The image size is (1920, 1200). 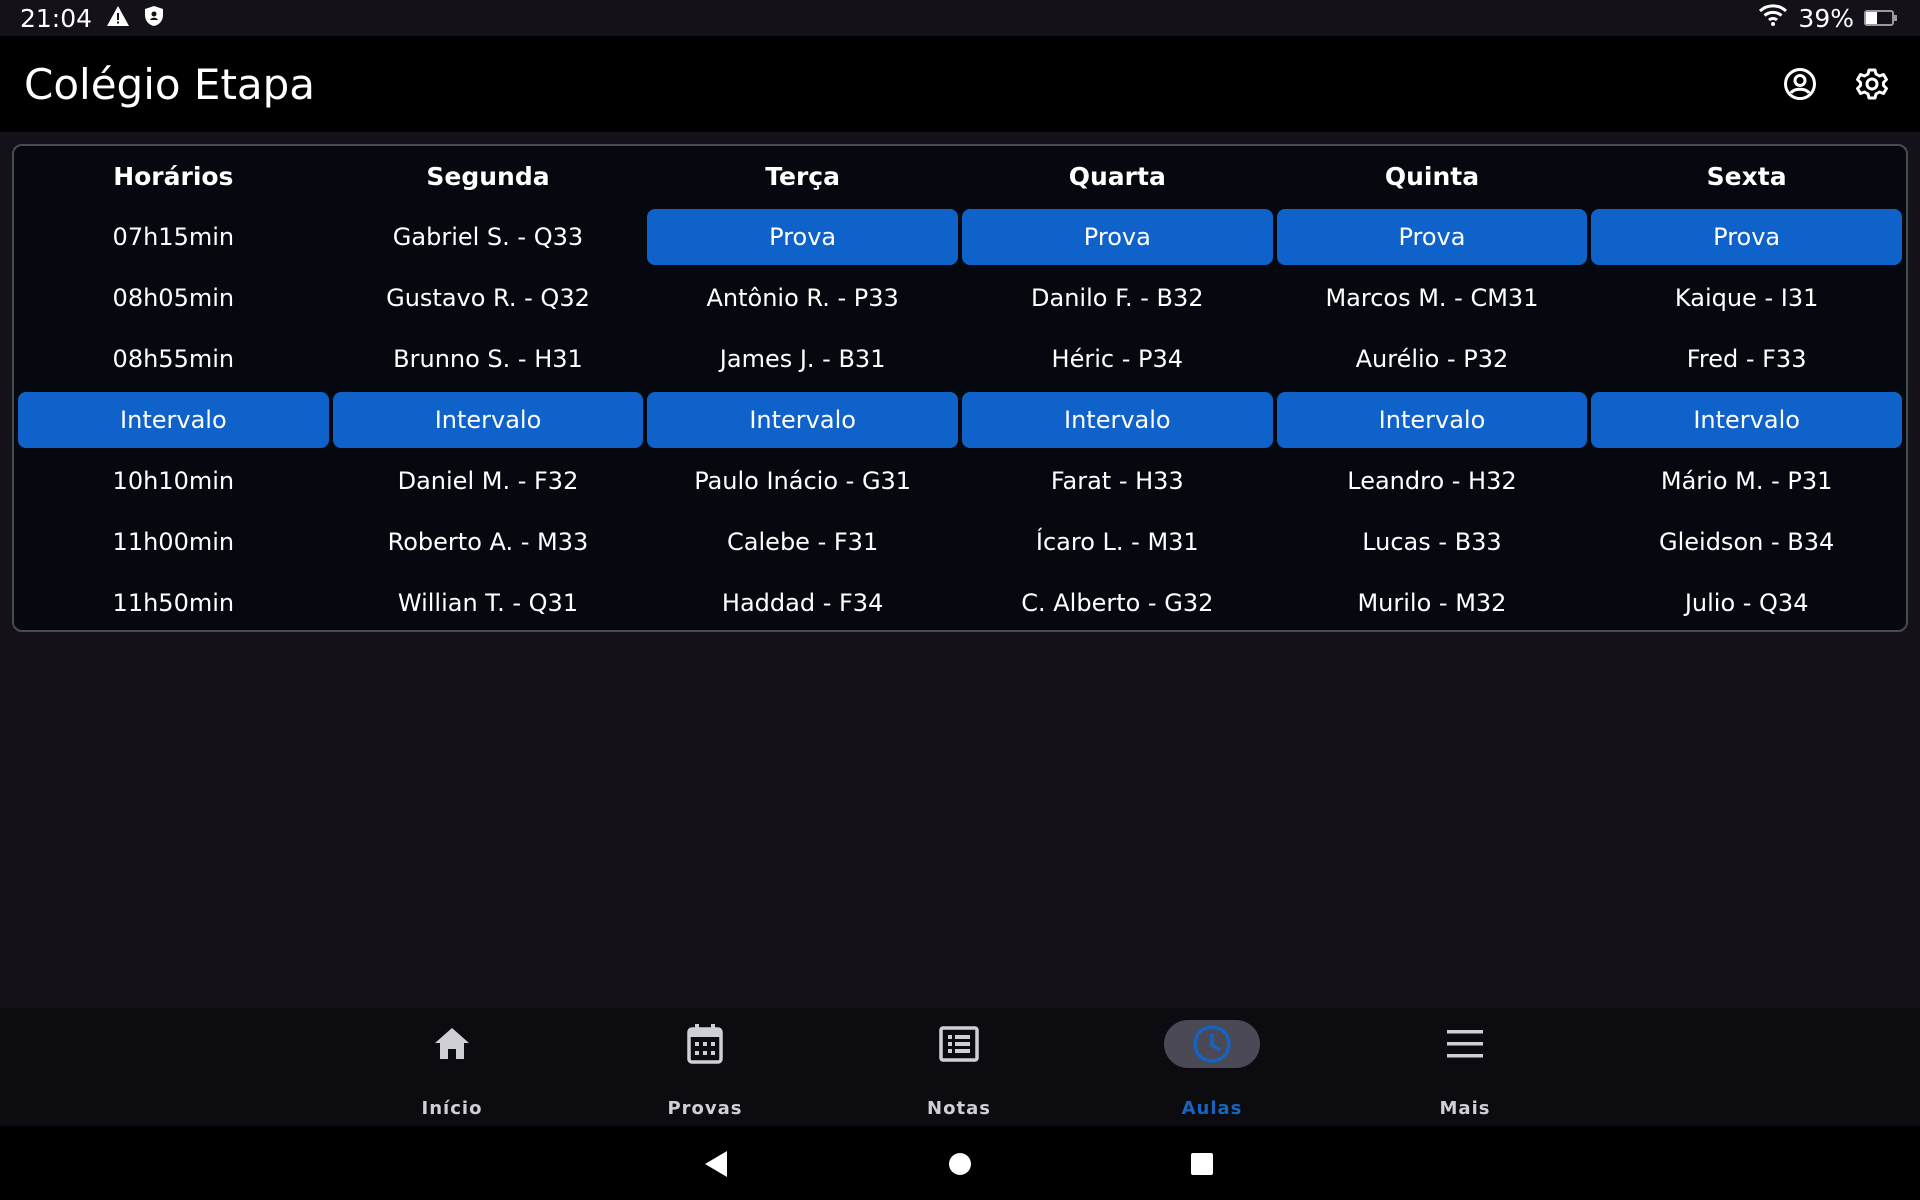 I want to click on table-cell: C. Alberto - G32, so click(x=1117, y=602).